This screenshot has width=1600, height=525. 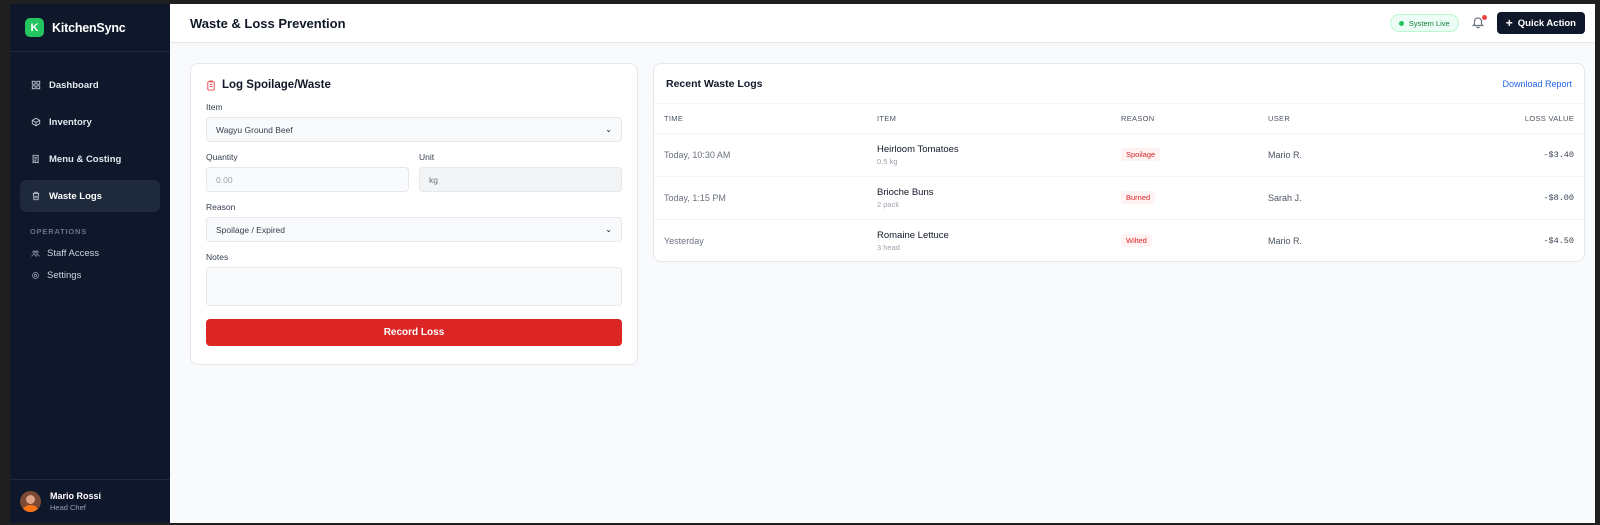 I want to click on quantity-input: 0.00, so click(x=307, y=179).